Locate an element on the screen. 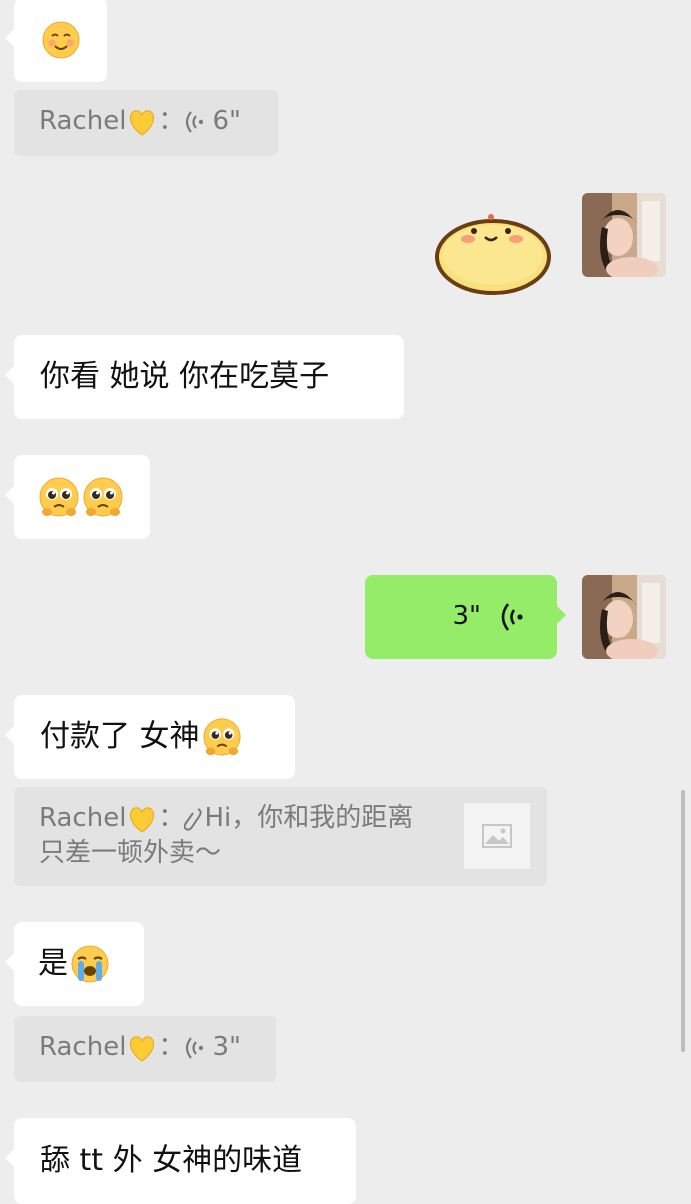  incoming-message-text: 付款了 女神 is located at coordinates (150, 737).